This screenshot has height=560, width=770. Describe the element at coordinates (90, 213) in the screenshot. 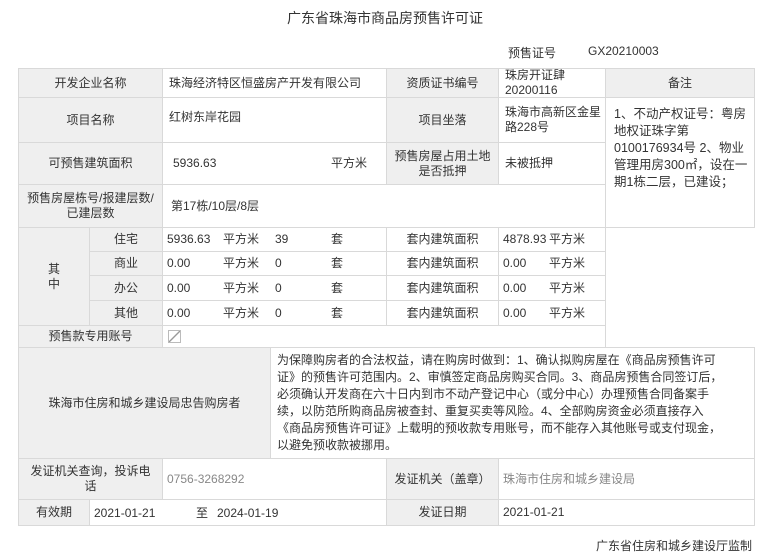

I see `building-label-line2: 已建层数` at that location.